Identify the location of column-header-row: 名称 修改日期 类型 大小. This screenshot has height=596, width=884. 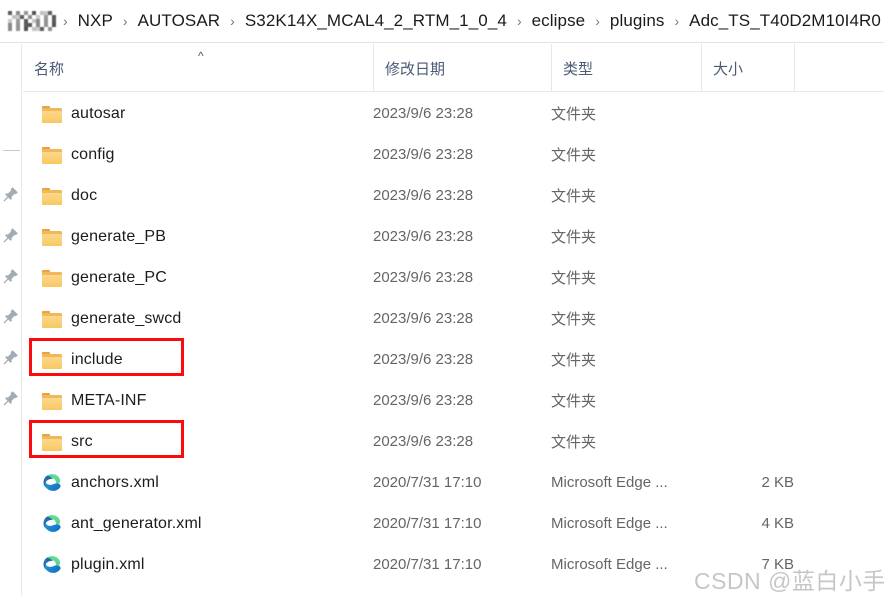
(453, 68).